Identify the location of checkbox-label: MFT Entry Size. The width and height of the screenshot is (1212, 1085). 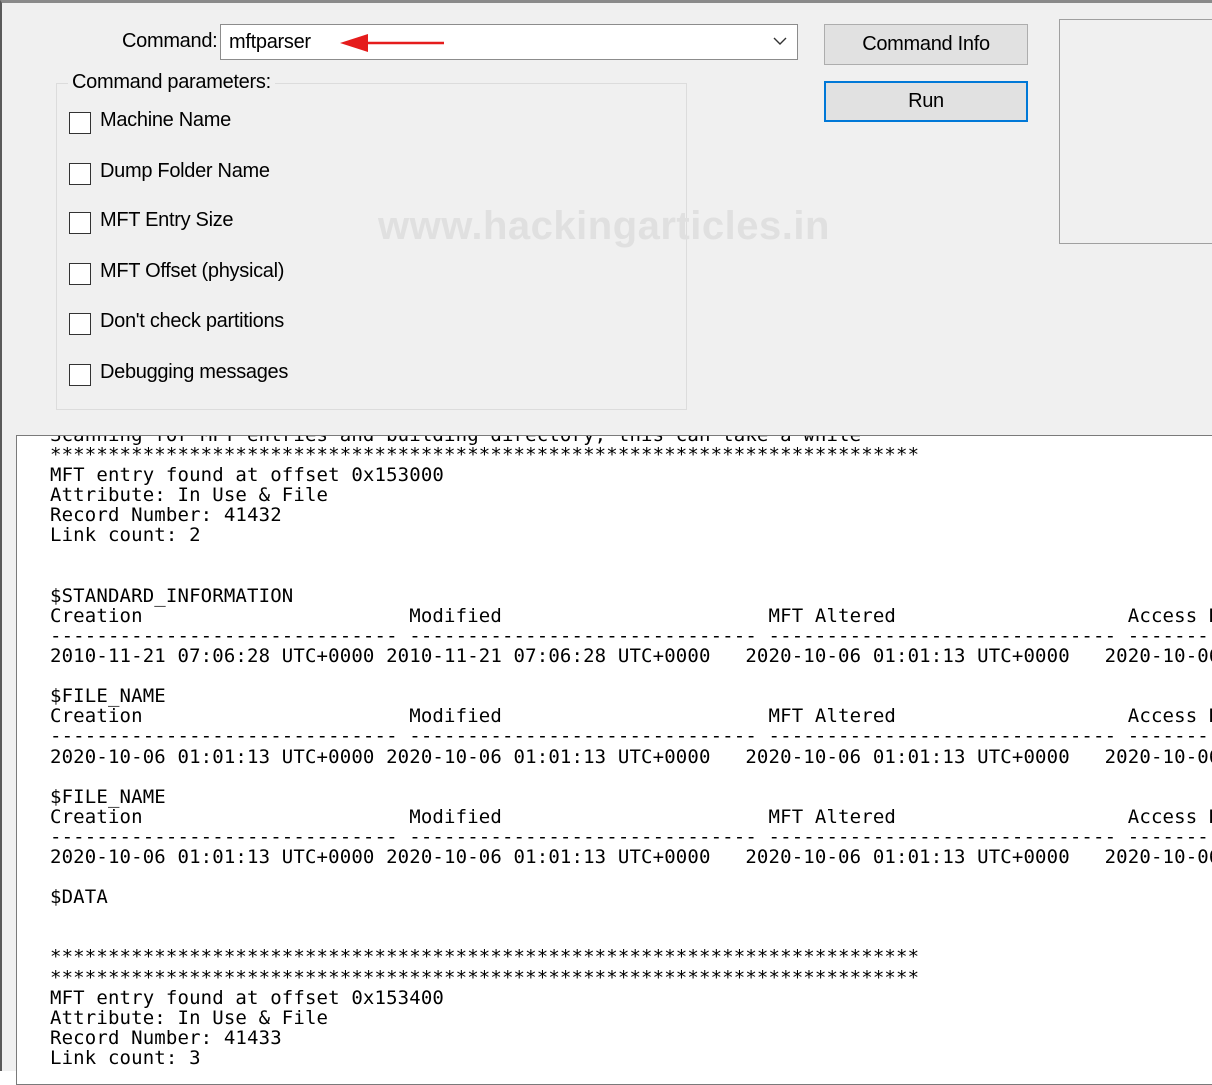
(167, 220).